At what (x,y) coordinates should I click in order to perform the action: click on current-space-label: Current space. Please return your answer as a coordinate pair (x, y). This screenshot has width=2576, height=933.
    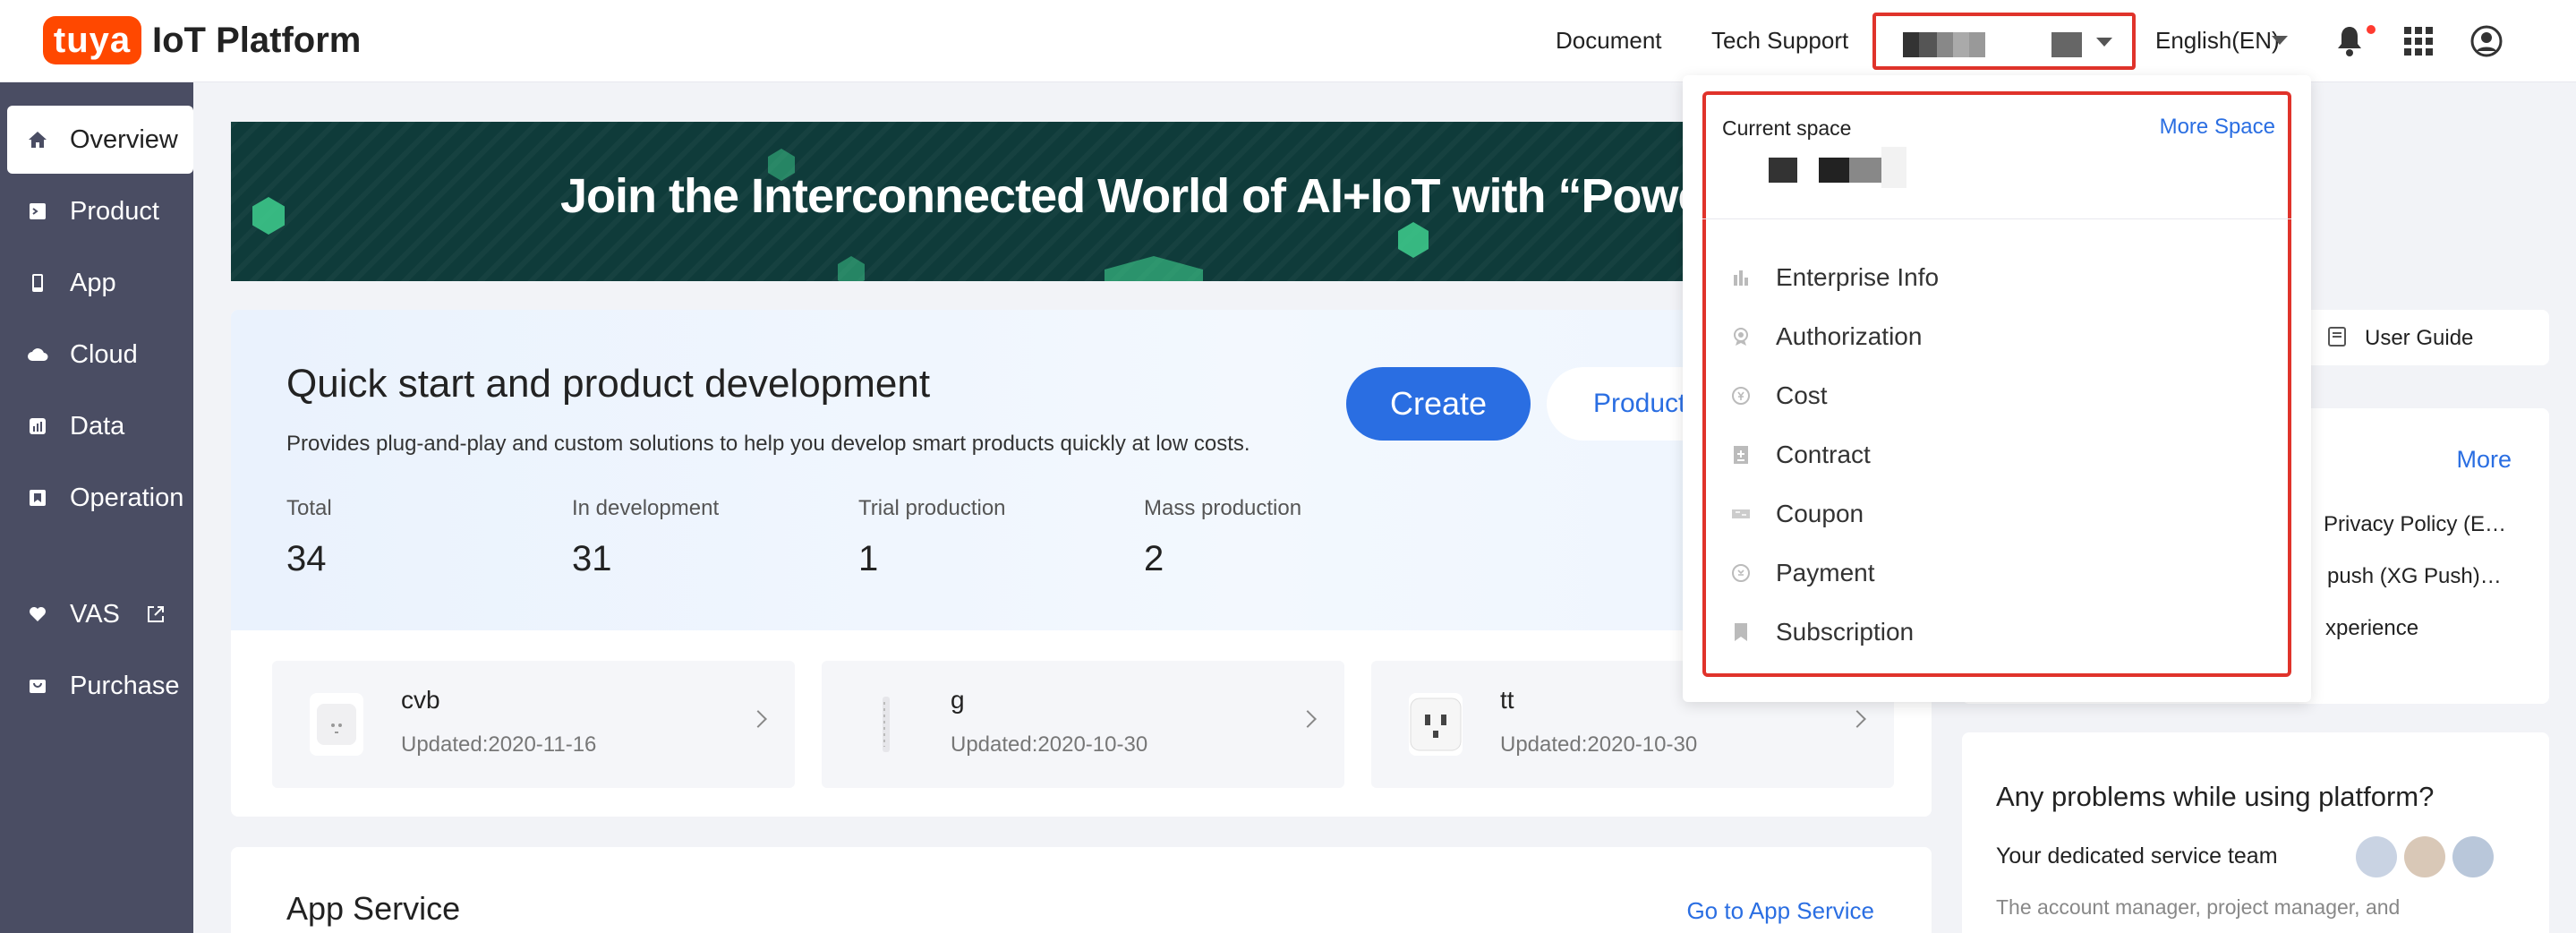
    Looking at the image, I should click on (1787, 128).